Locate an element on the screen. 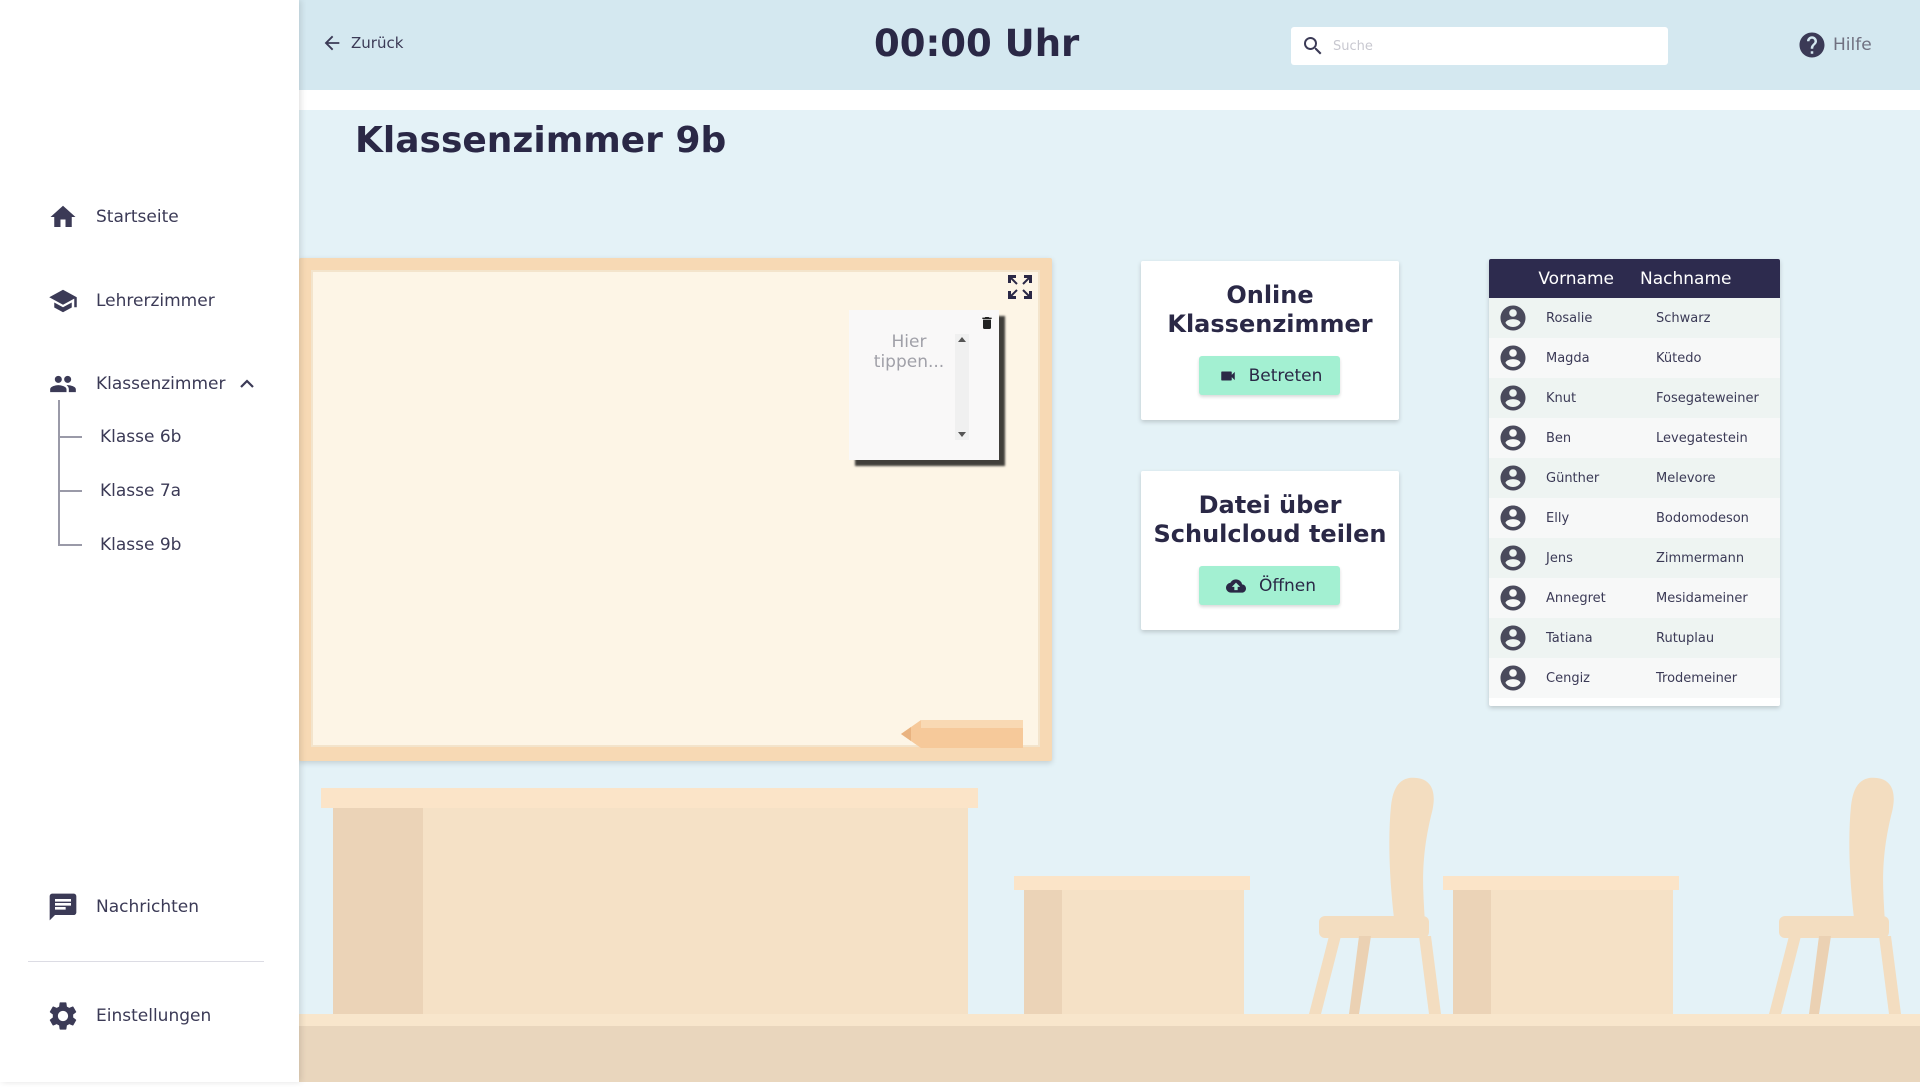 The width and height of the screenshot is (1920, 1087). column-header-nachname: Nachname is located at coordinates (1685, 279).